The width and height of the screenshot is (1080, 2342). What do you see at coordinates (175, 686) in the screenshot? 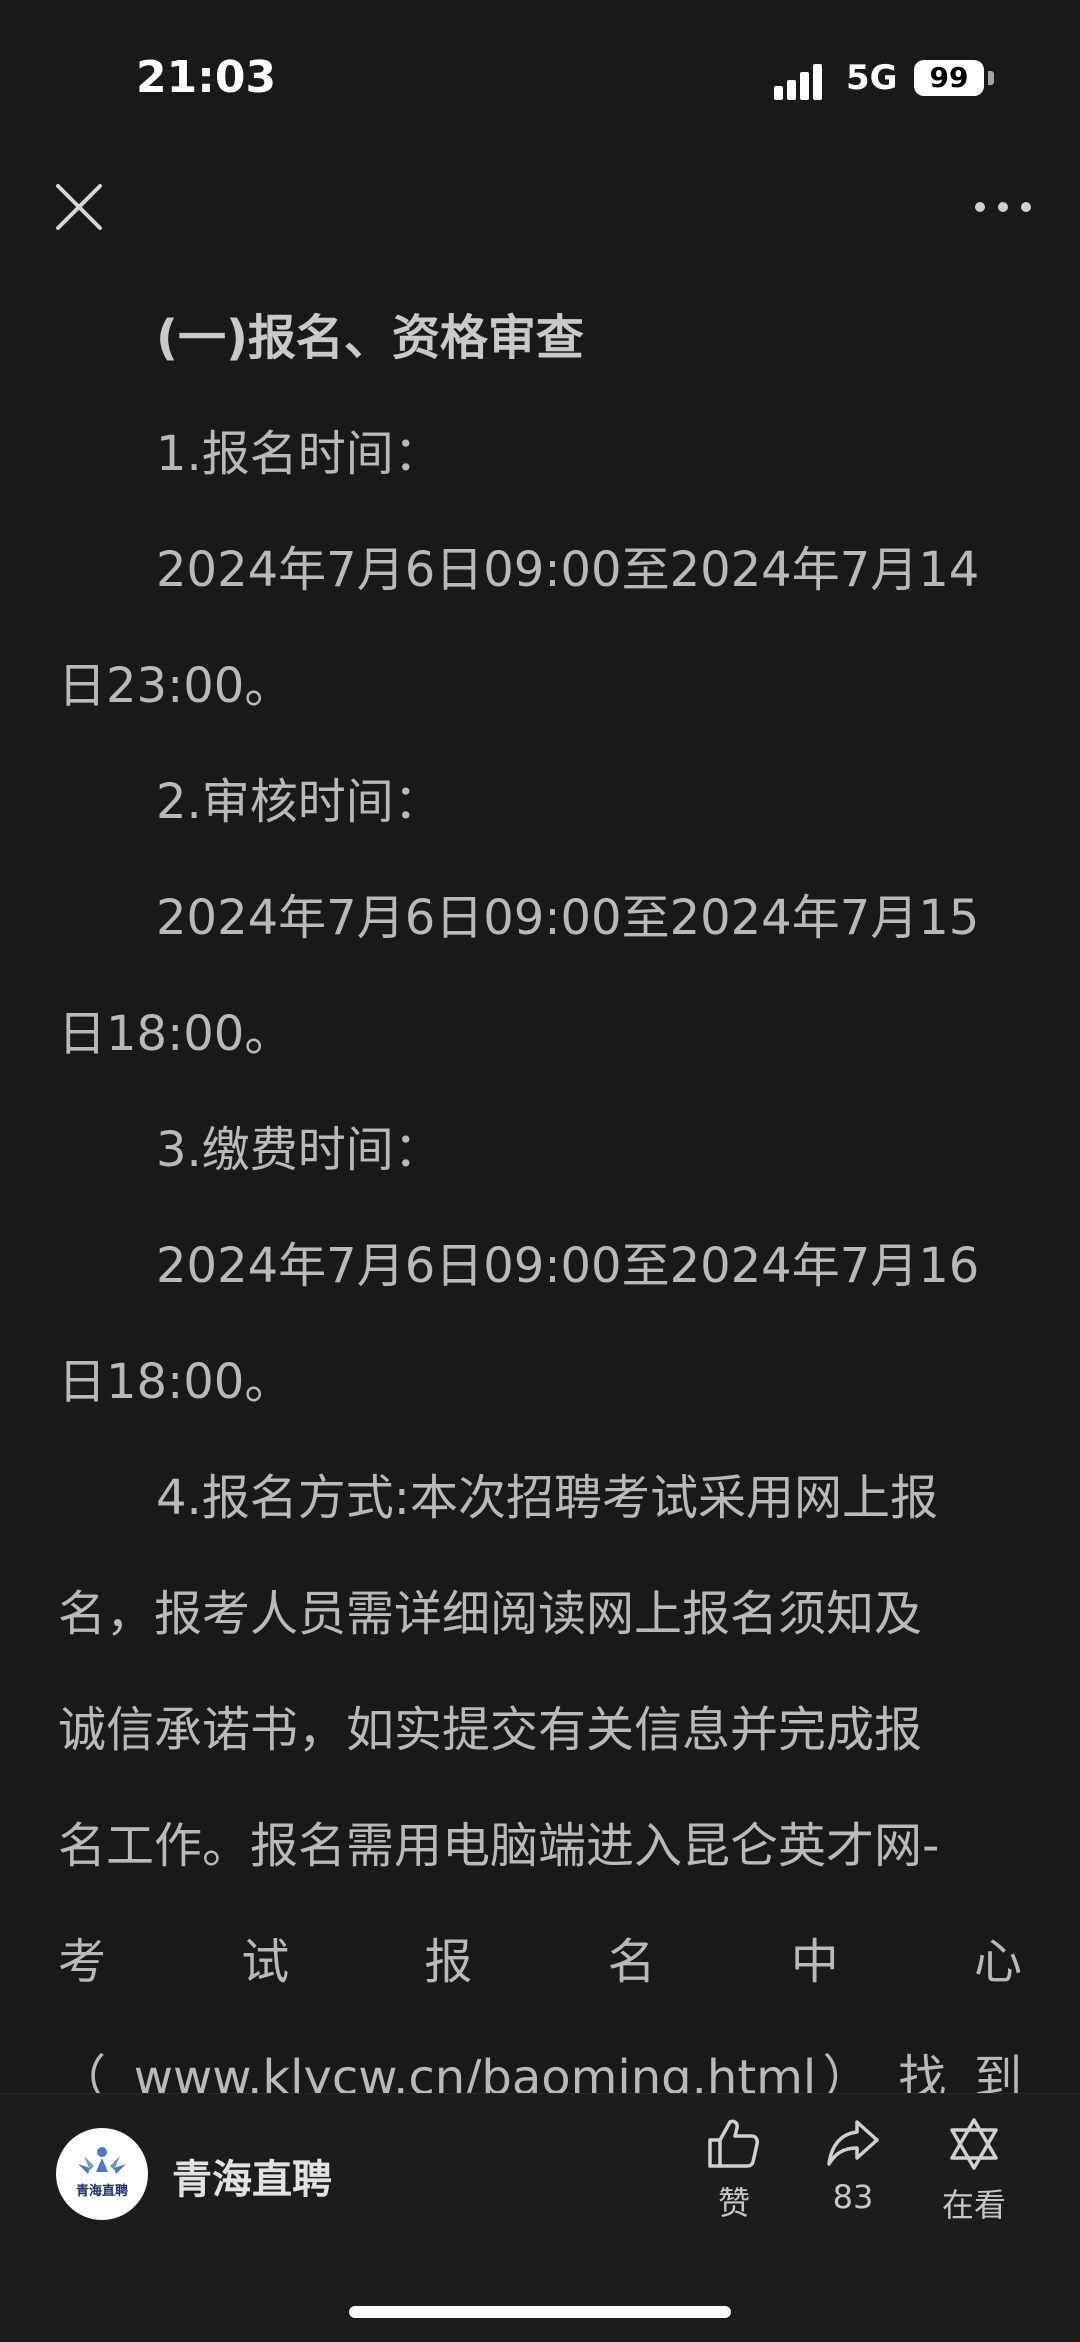
I see `item1-text-cont: 日23:00。` at bounding box center [175, 686].